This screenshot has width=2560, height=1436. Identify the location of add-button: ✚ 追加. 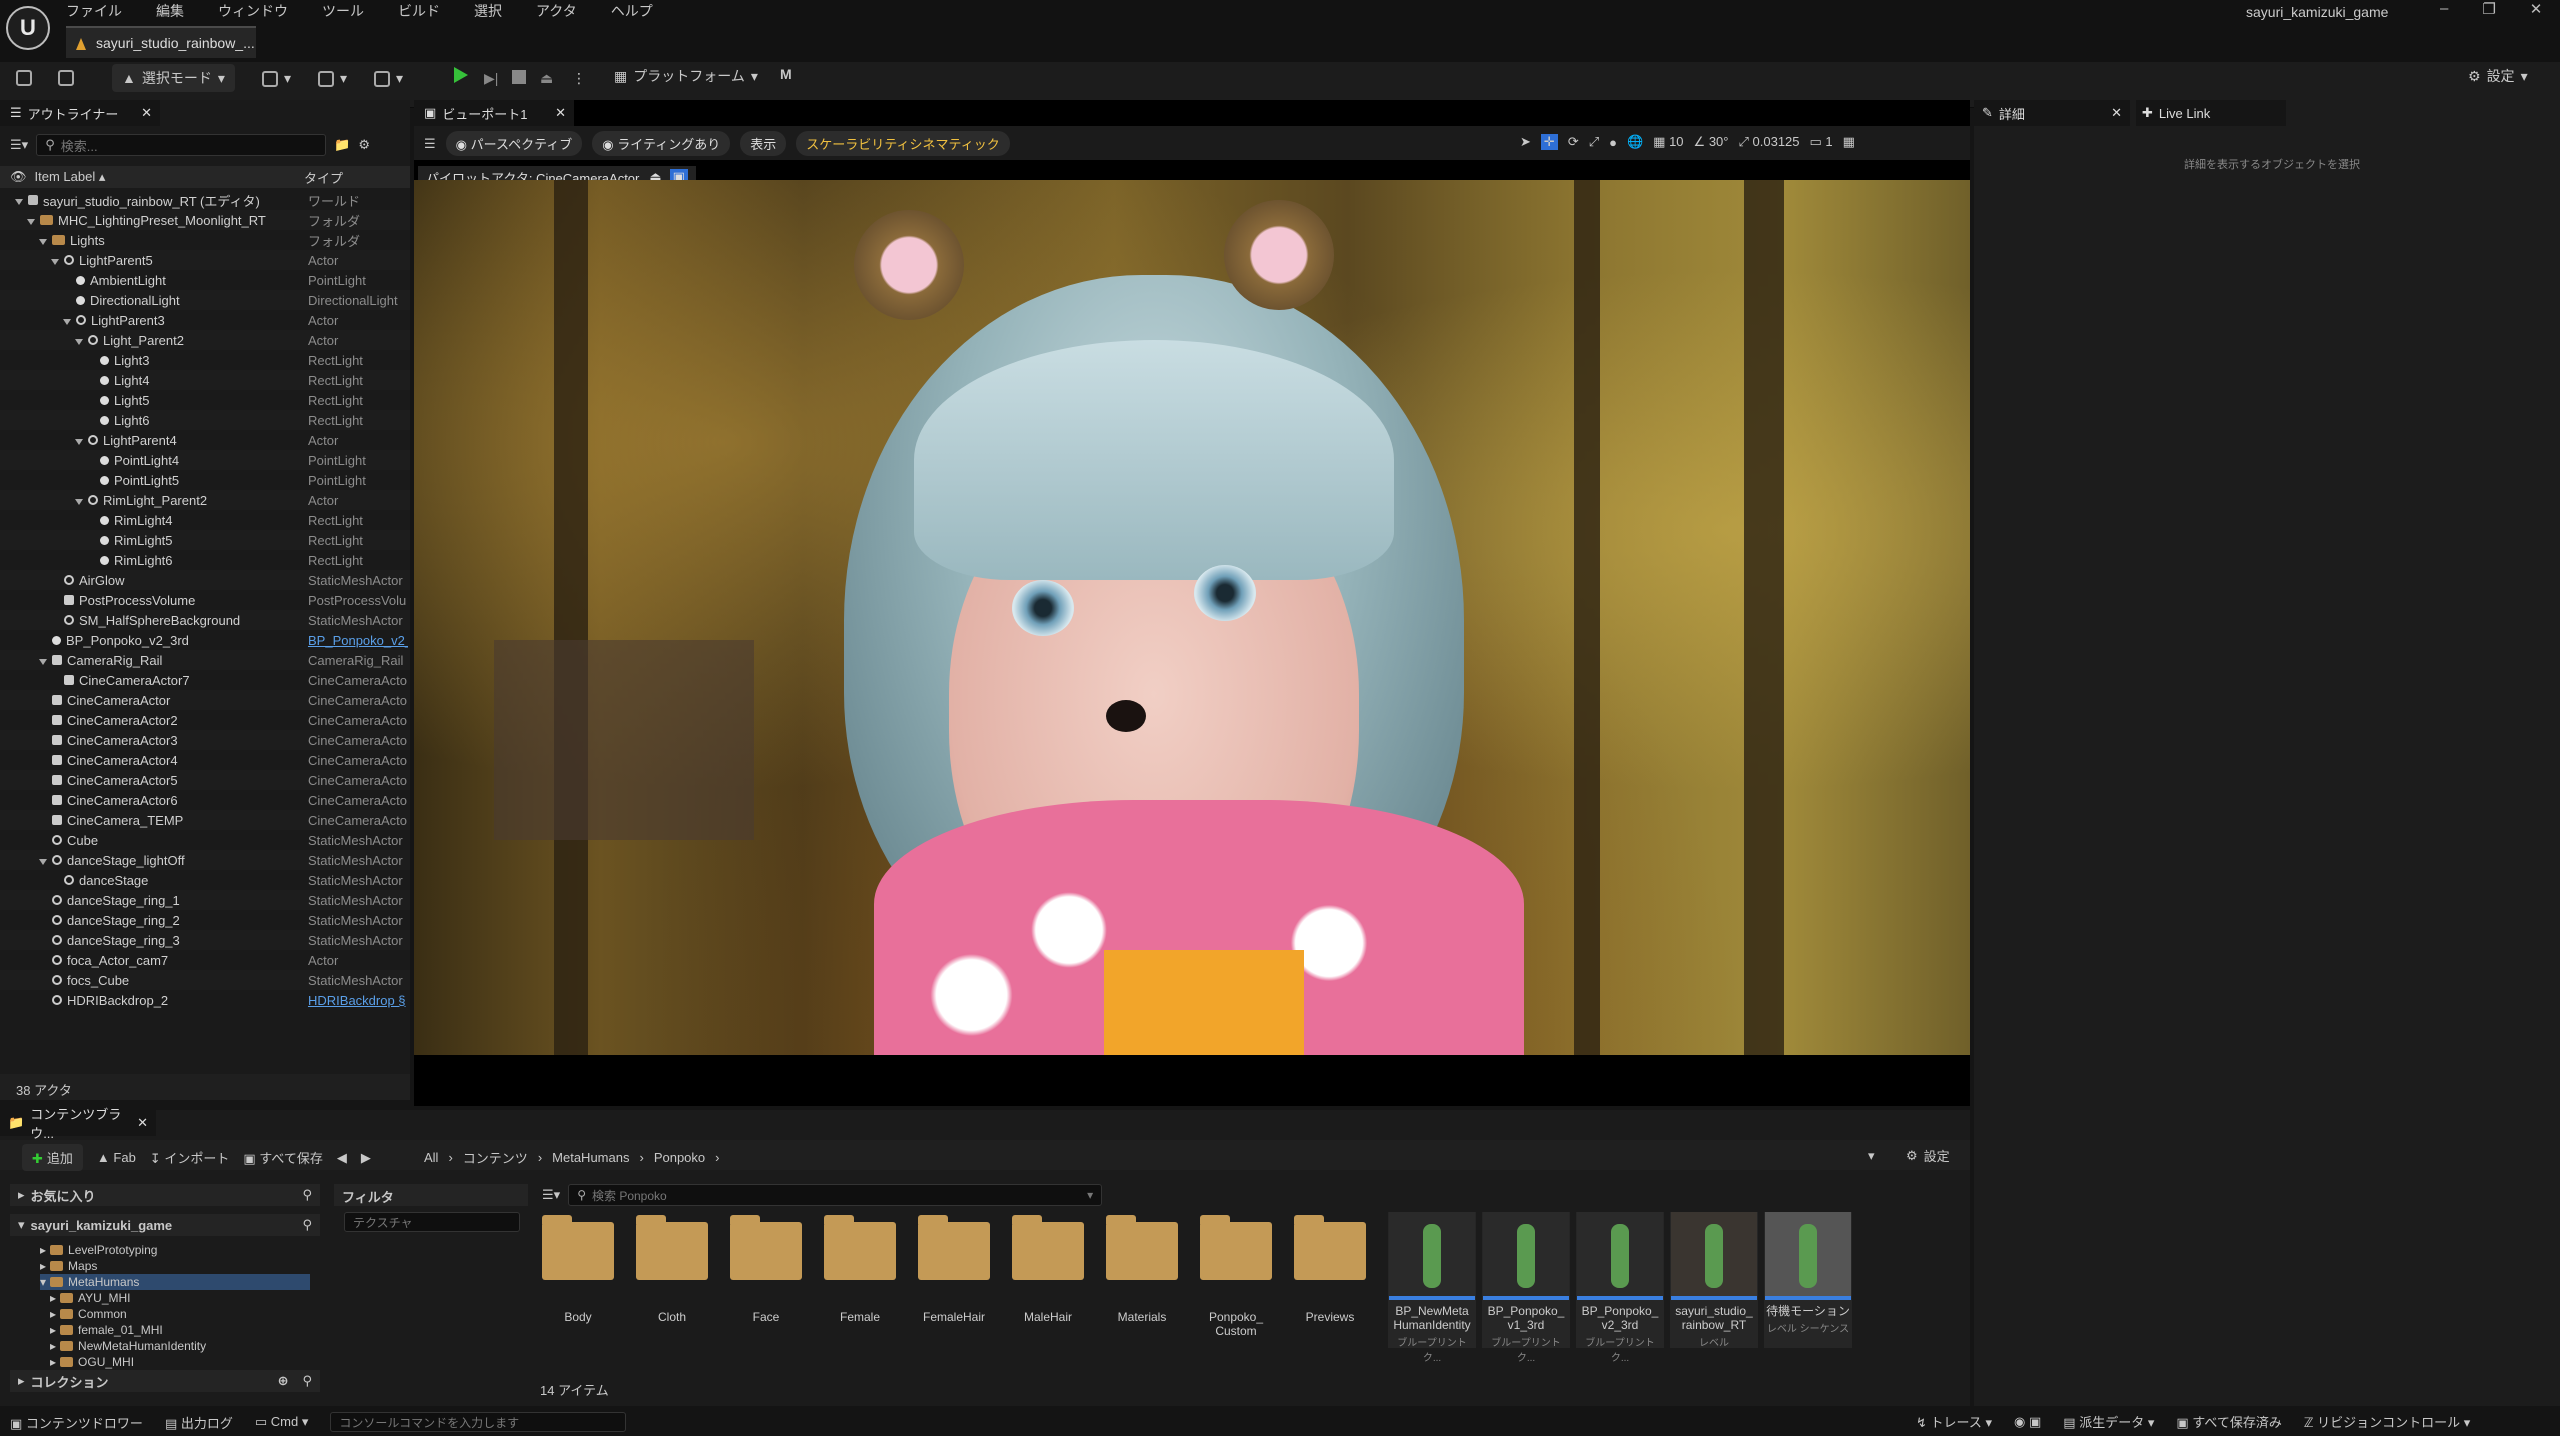
(52, 1157).